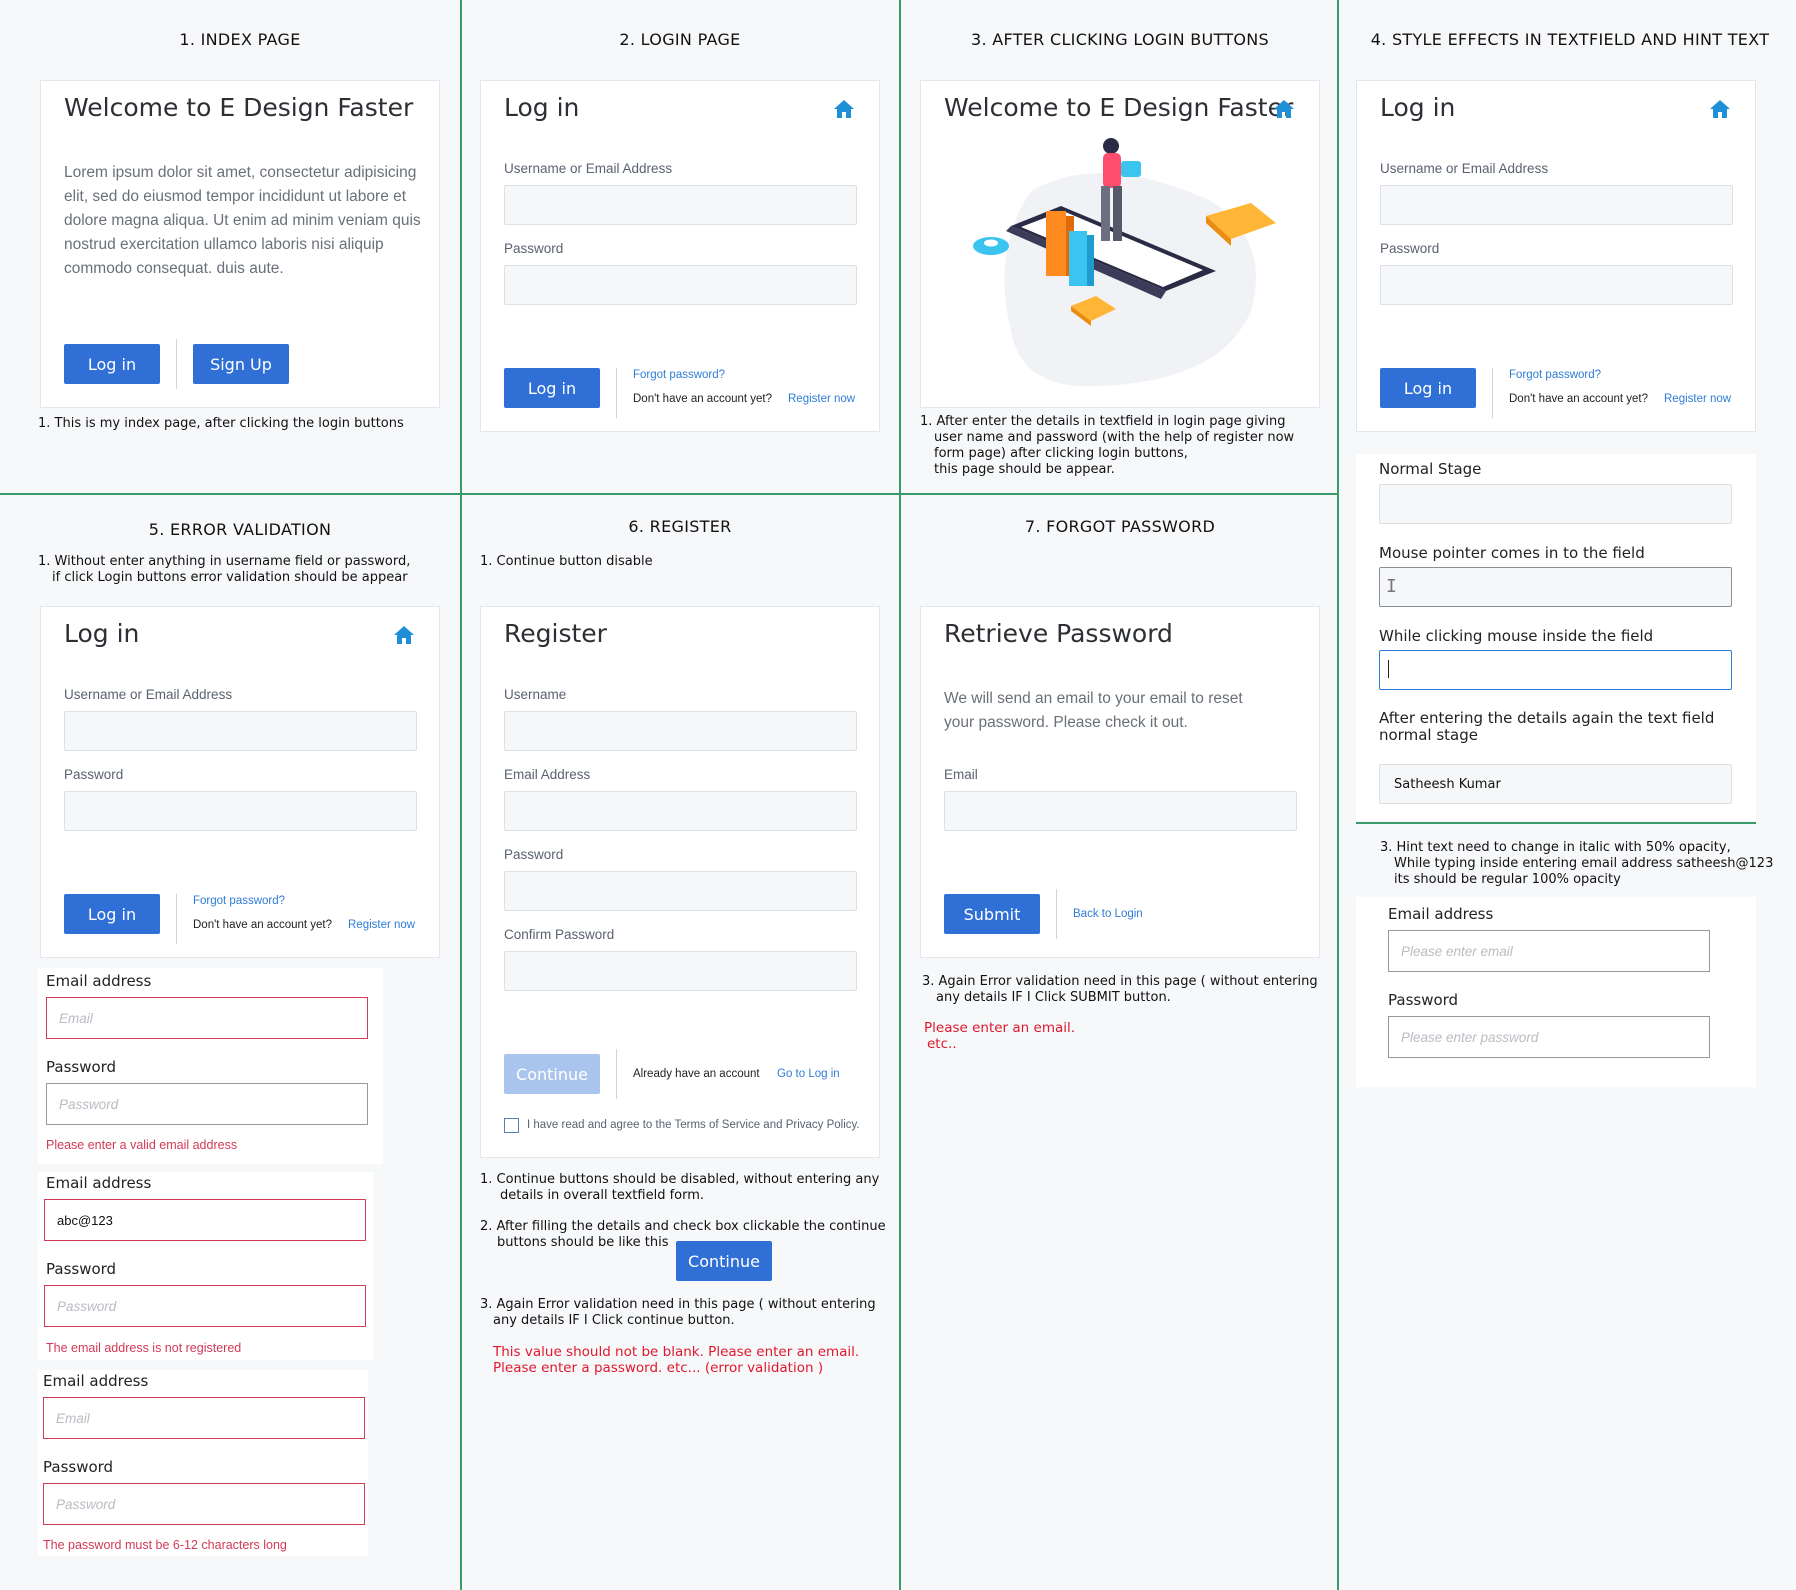 The image size is (1796, 1590). I want to click on forgot-title: Retrieve Password, so click(1058, 633).